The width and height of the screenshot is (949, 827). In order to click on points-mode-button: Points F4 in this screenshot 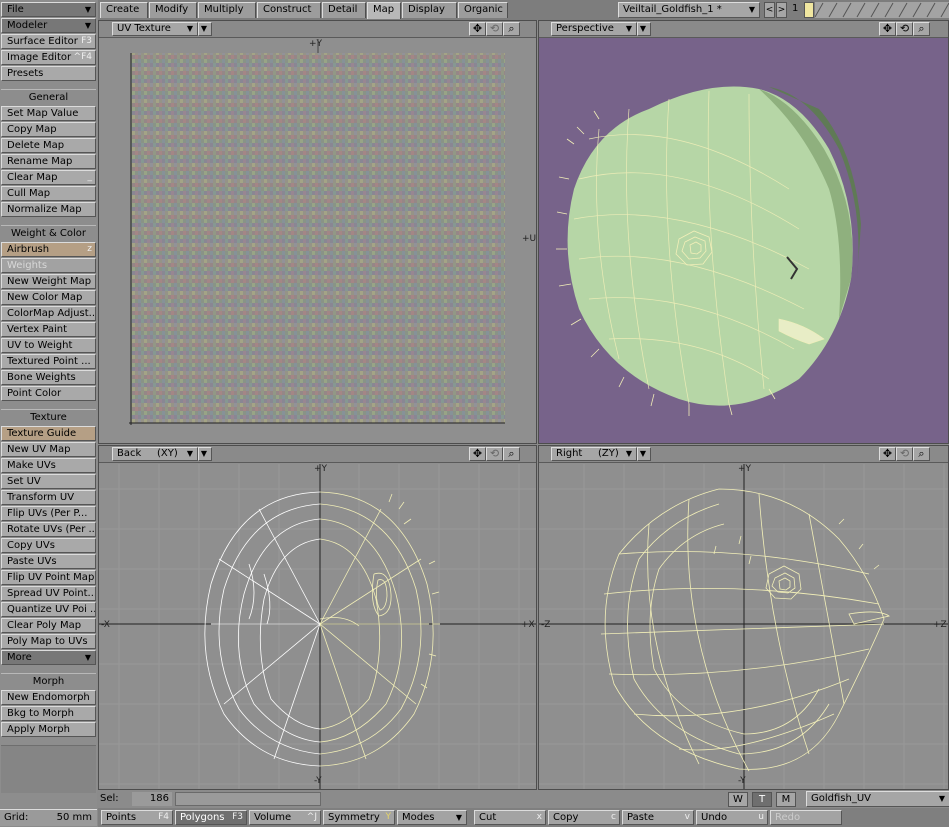, I will do `click(137, 817)`.